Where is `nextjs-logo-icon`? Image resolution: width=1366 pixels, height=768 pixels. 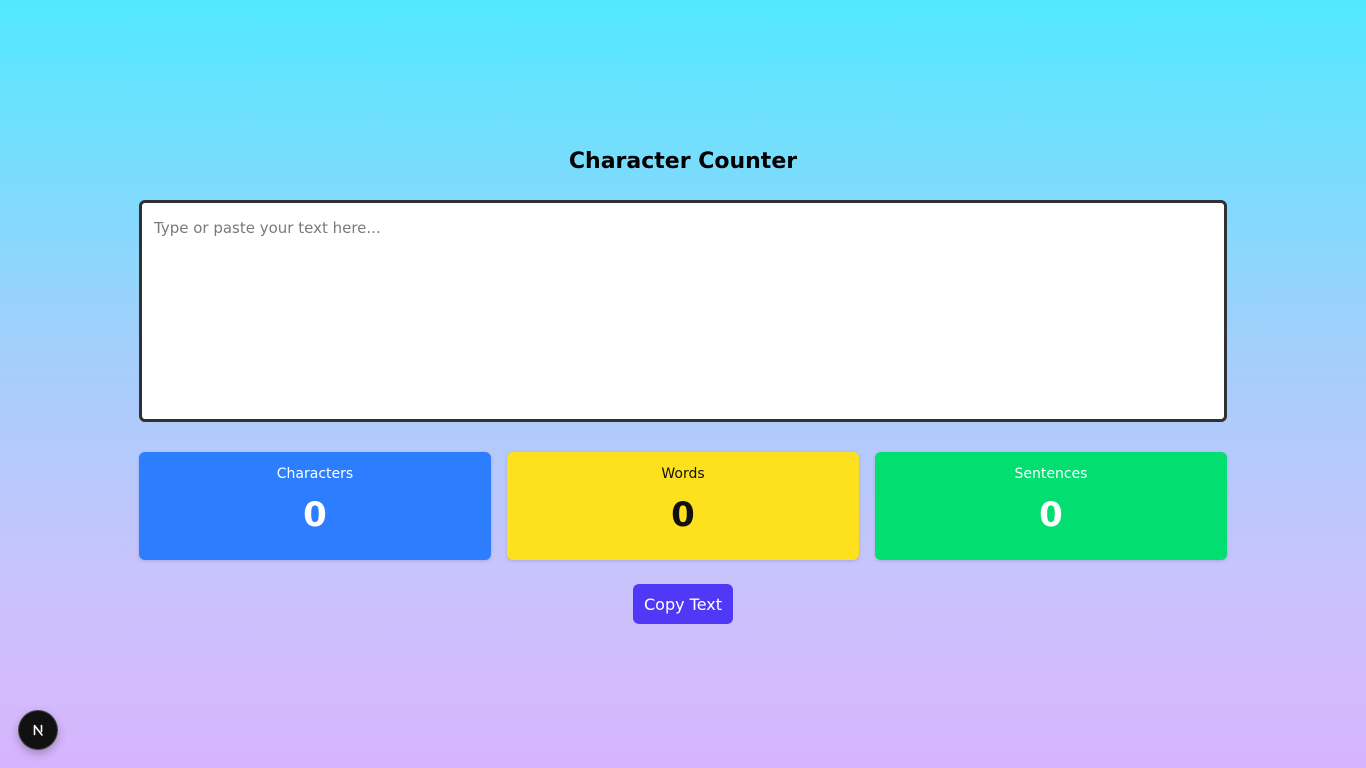 nextjs-logo-icon is located at coordinates (38, 730).